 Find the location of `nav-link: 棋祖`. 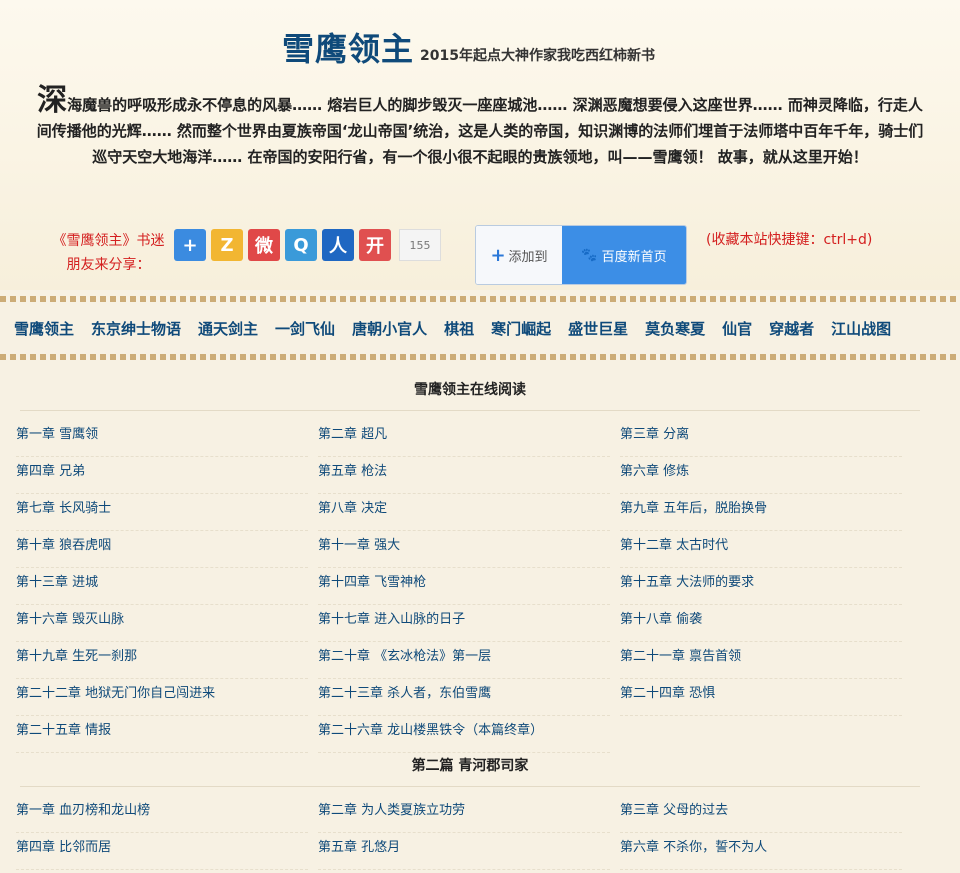

nav-link: 棋祖 is located at coordinates (459, 328).